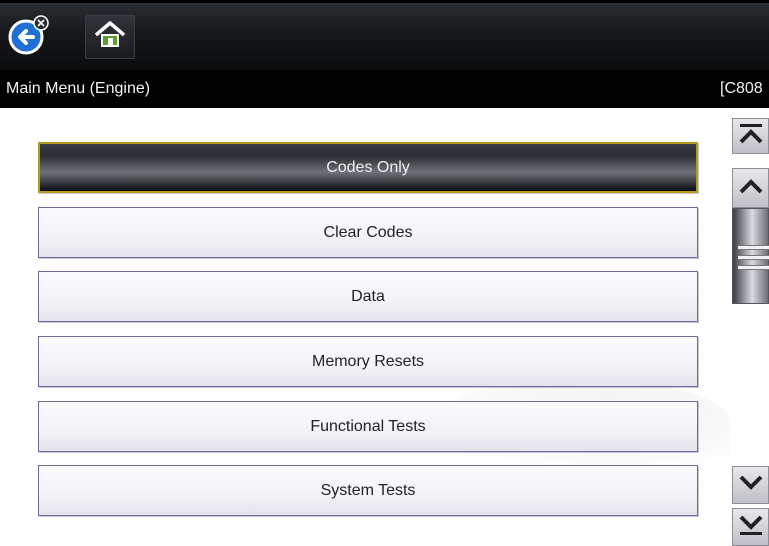 The image size is (769, 546). I want to click on menu-item-label: Clear Codes, so click(368, 232).